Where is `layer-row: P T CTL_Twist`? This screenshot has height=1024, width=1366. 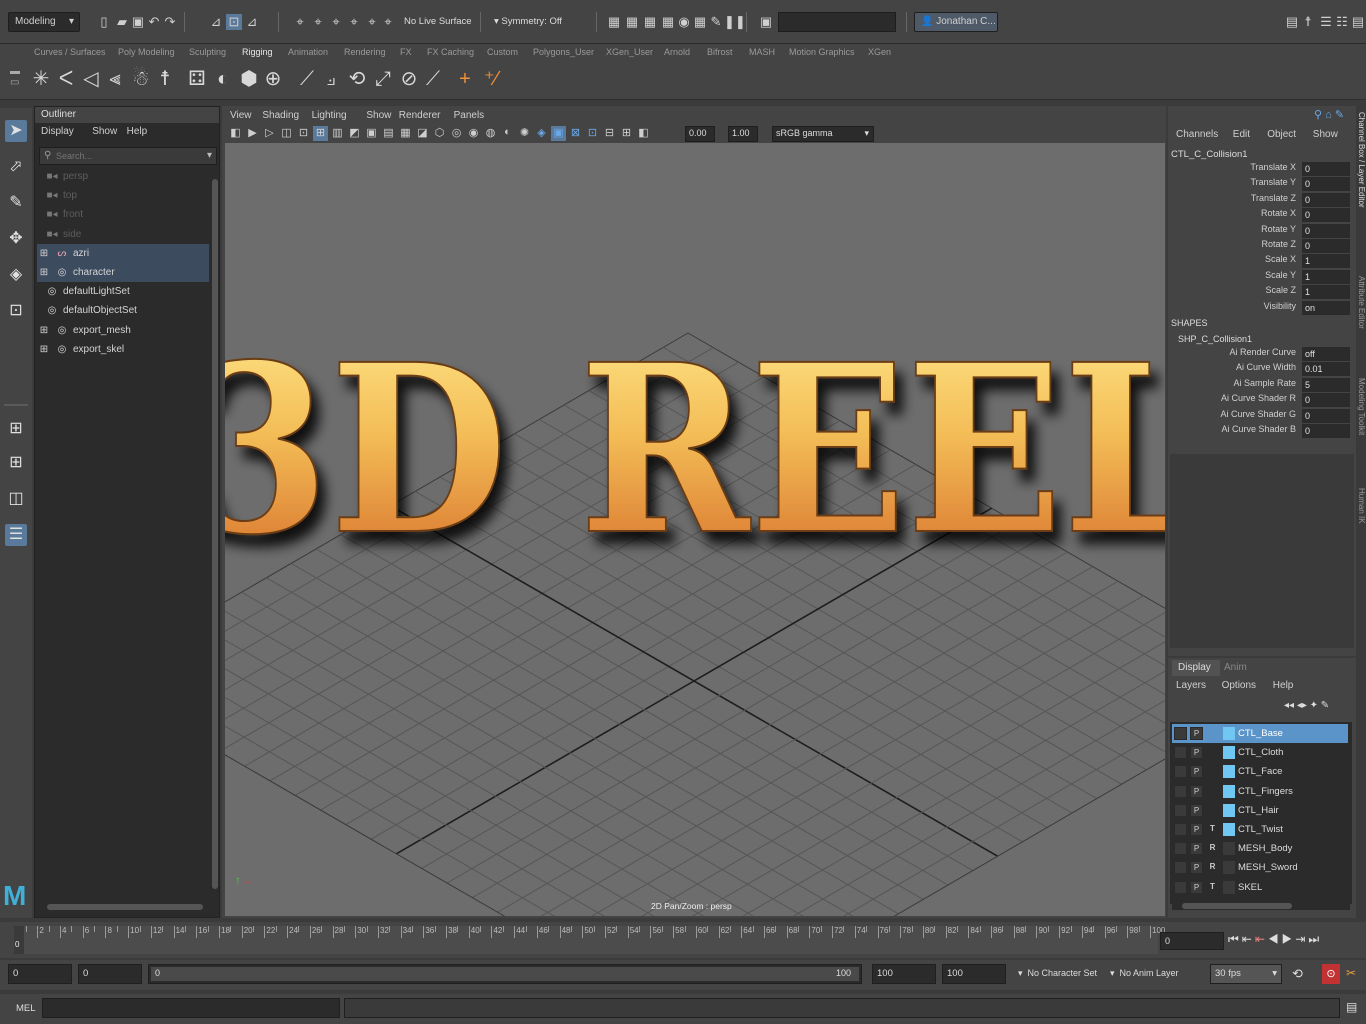
layer-row: P T CTL_Twist is located at coordinates (1260, 829).